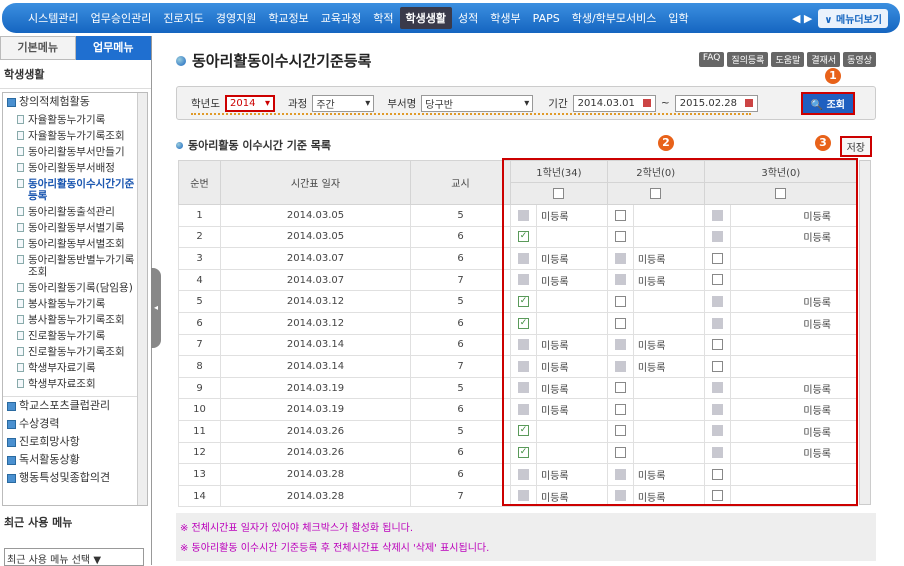  What do you see at coordinates (748, 59) in the screenshot?
I see `inquiry-button: 질의등록` at bounding box center [748, 59].